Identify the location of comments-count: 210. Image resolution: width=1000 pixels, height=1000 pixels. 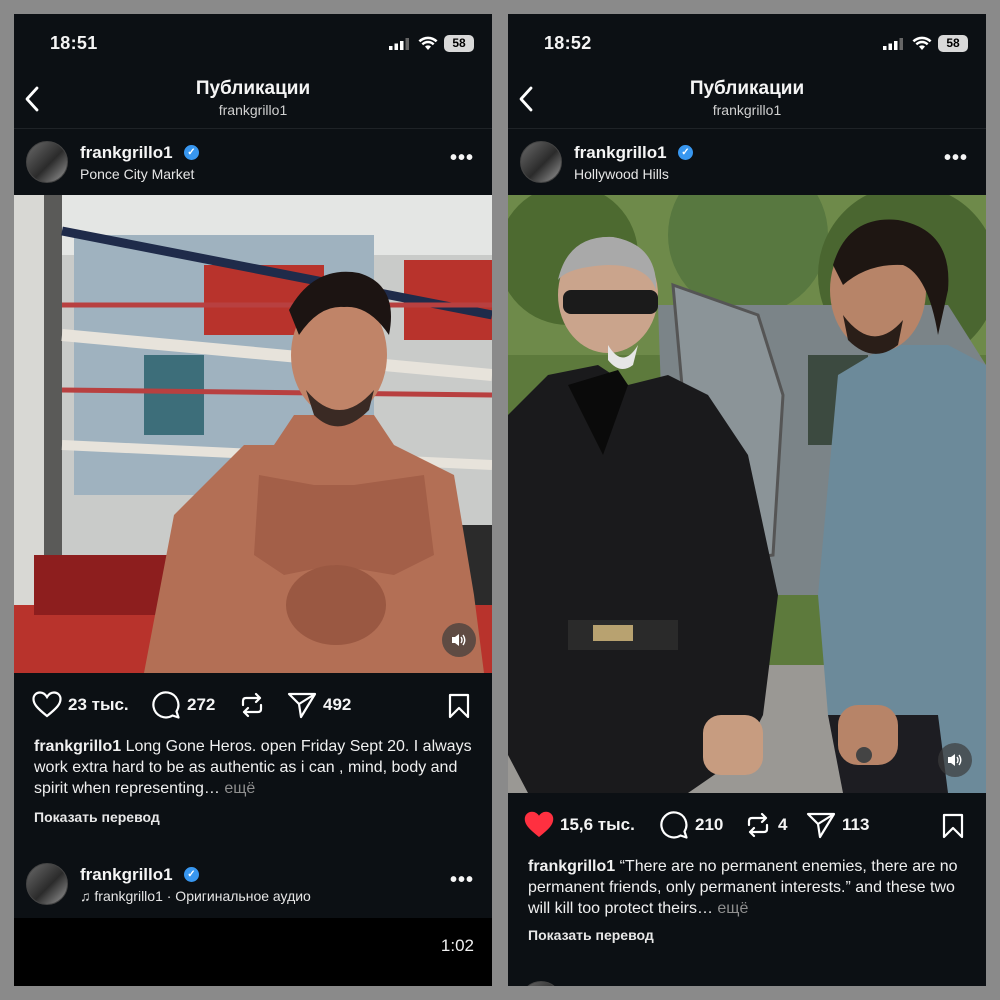
(709, 824).